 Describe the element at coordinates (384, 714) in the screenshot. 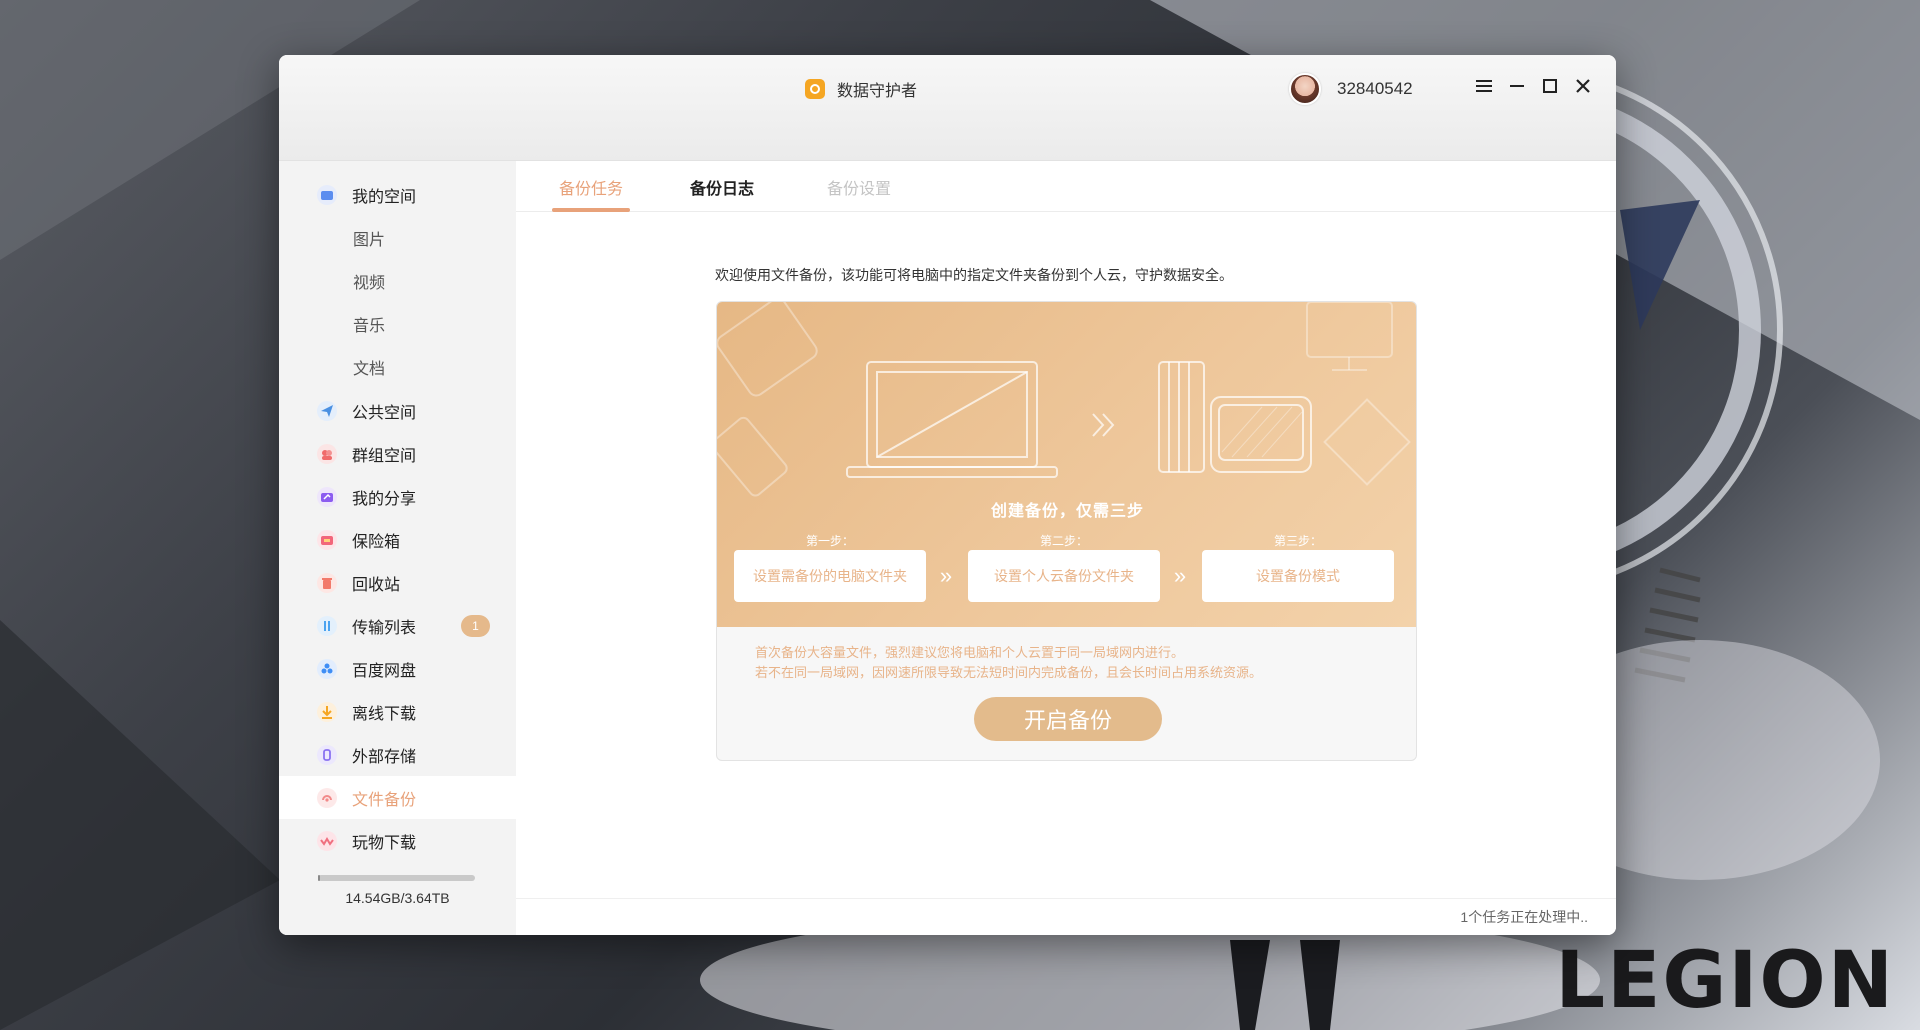

I see `sidebar-item-label: 离线下载` at that location.